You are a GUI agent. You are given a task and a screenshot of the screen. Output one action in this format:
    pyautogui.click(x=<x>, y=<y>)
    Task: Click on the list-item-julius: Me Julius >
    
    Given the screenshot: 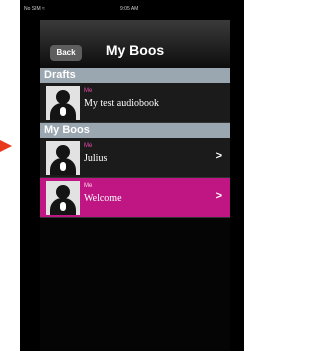 What is the action you would take?
    pyautogui.click(x=135, y=158)
    